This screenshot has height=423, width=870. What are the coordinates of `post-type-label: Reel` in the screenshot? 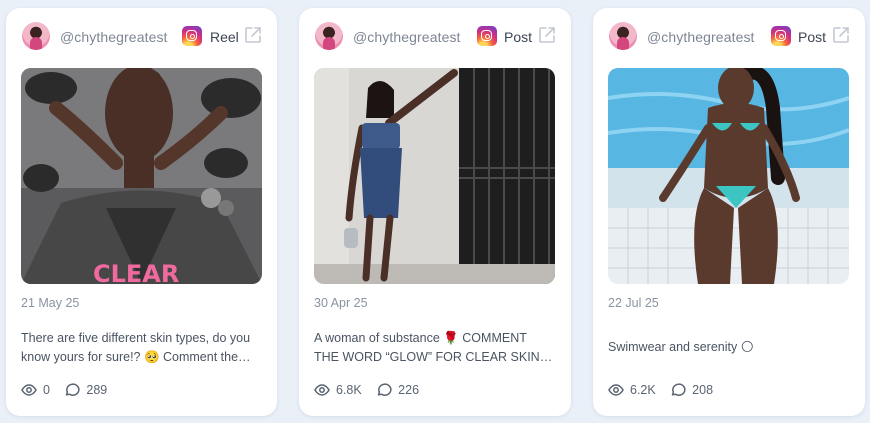 It's located at (224, 37).